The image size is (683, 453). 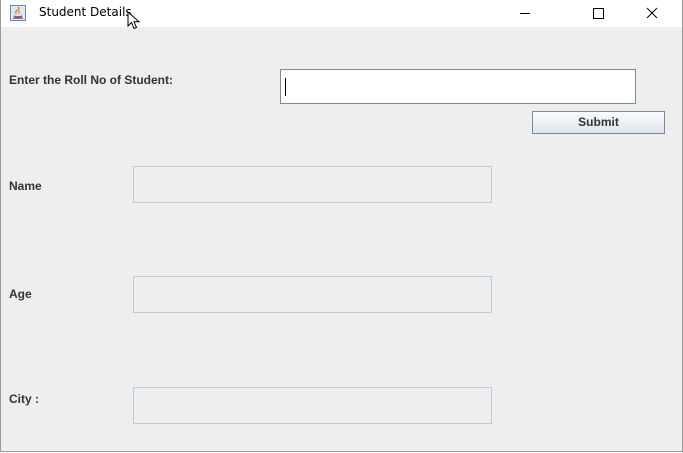 What do you see at coordinates (312, 294) in the screenshot?
I see `age-field` at bounding box center [312, 294].